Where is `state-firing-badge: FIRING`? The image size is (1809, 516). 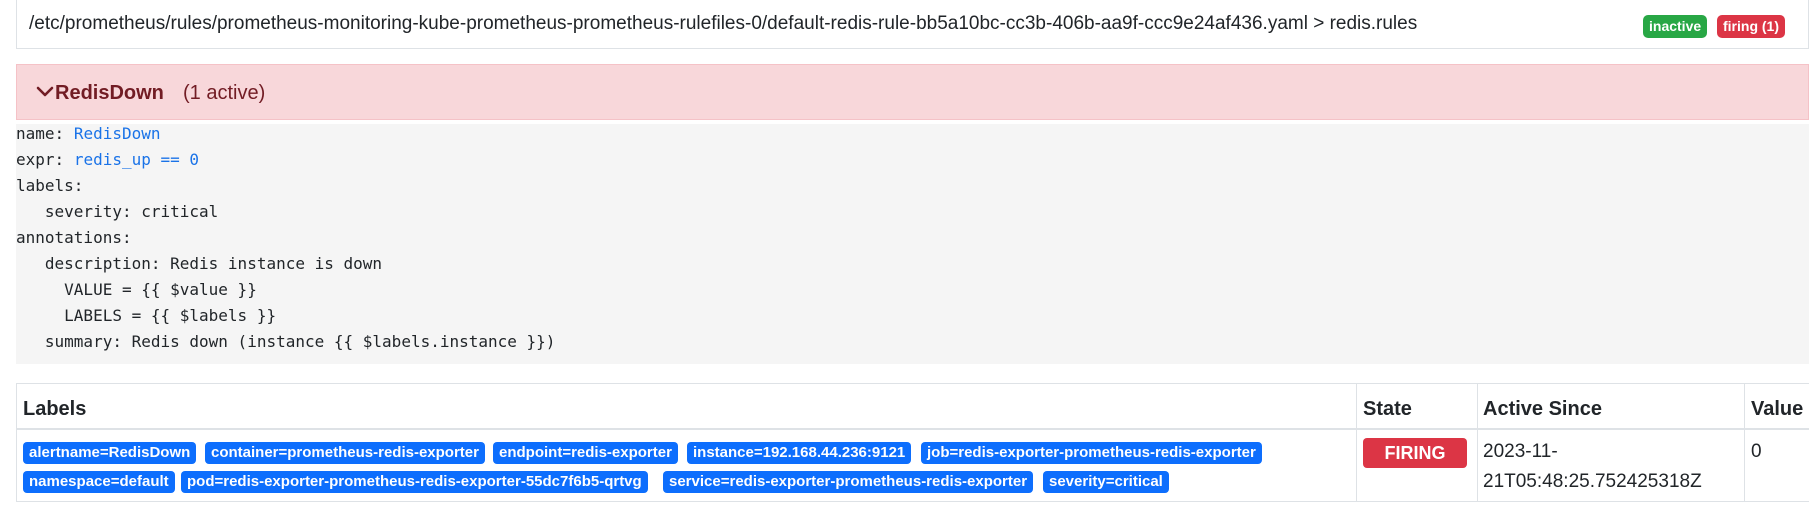 state-firing-badge: FIRING is located at coordinates (1415, 453).